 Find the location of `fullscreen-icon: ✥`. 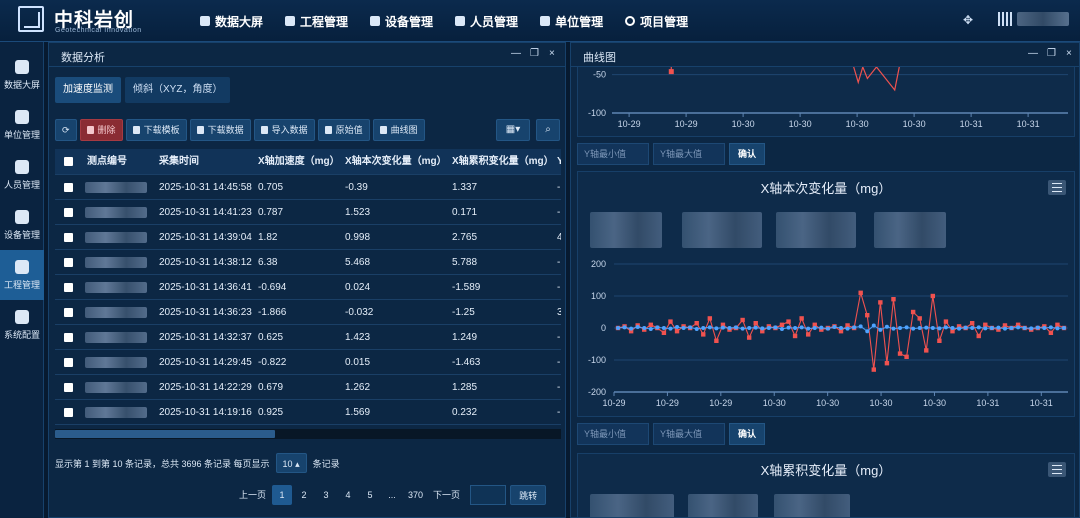

fullscreen-icon: ✥ is located at coordinates (969, 20).